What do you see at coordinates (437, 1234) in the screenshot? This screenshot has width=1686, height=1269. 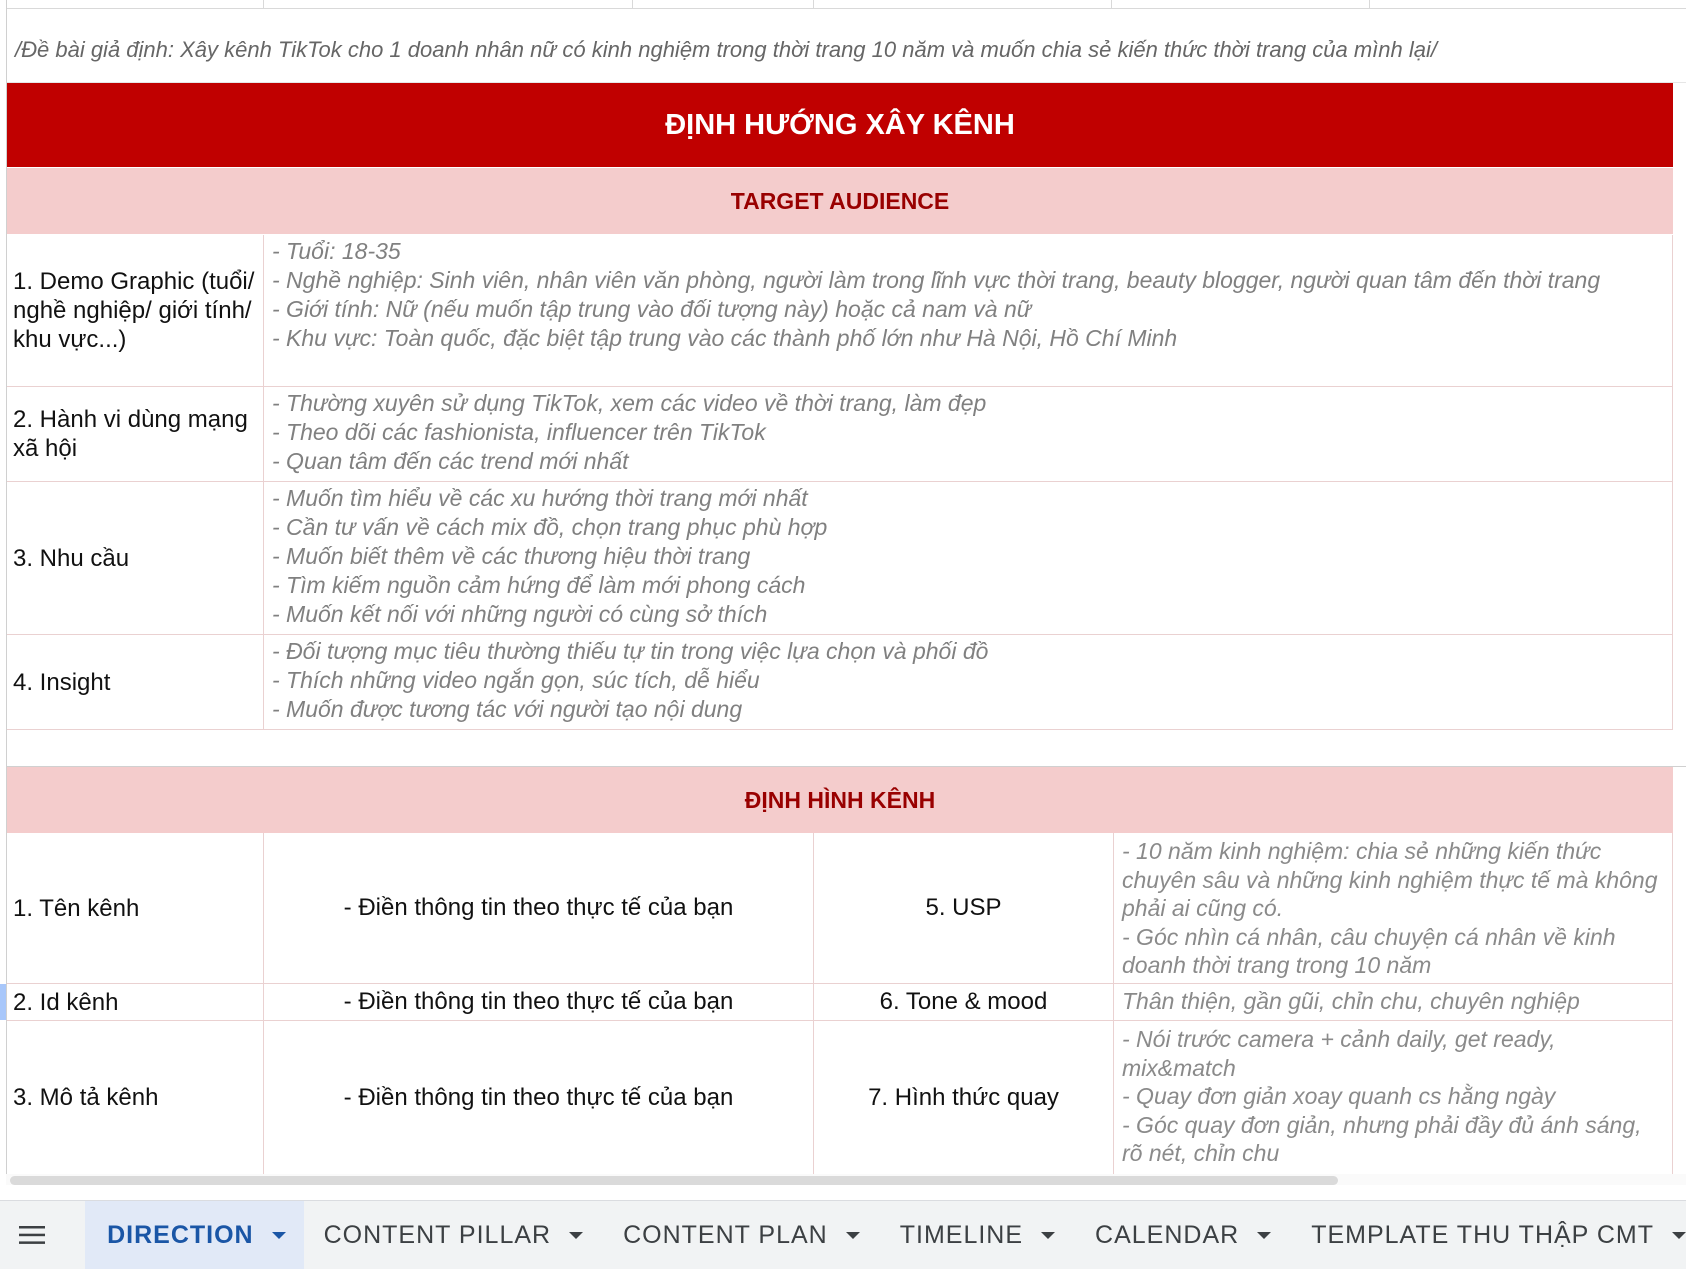 I see `tab-label: CONTENT PILLAR` at bounding box center [437, 1234].